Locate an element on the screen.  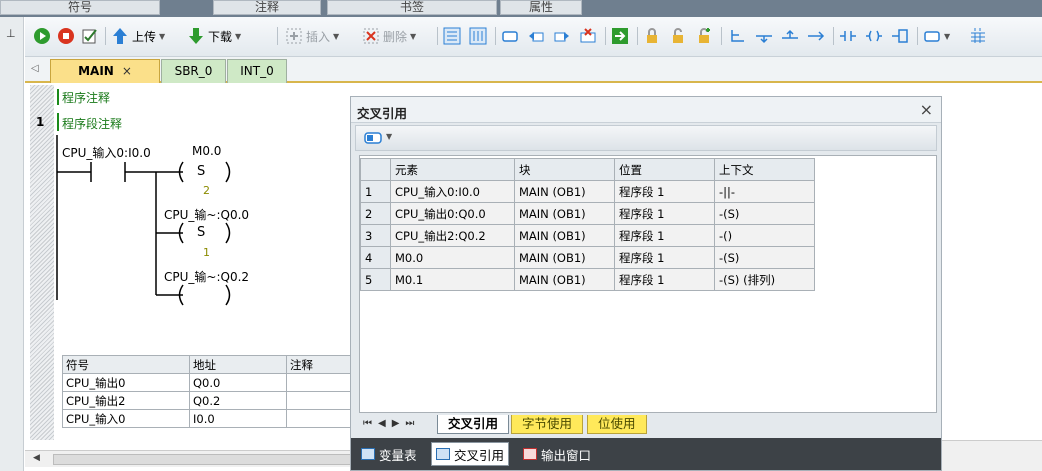
row-number: 3 is located at coordinates (375, 235).